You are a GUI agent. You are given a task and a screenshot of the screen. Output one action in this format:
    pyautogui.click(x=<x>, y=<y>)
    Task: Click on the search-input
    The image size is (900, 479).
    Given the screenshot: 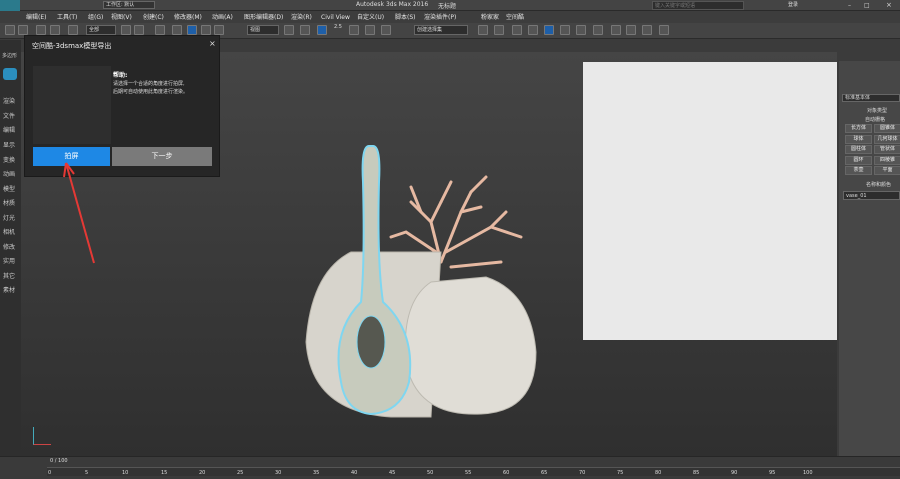 What is the action you would take?
    pyautogui.click(x=698, y=5)
    